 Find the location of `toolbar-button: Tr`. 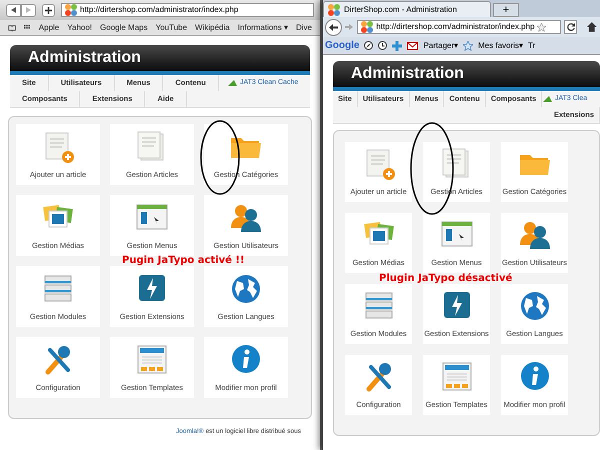

toolbar-button: Tr is located at coordinates (532, 46).